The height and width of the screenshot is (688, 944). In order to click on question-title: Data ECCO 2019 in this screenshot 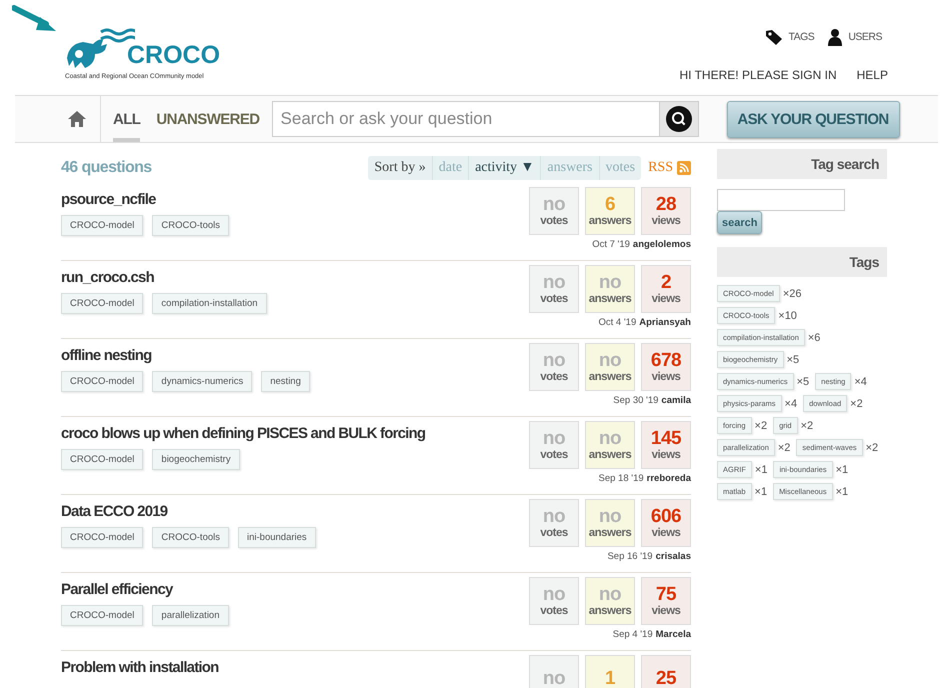, I will do `click(188, 511)`.